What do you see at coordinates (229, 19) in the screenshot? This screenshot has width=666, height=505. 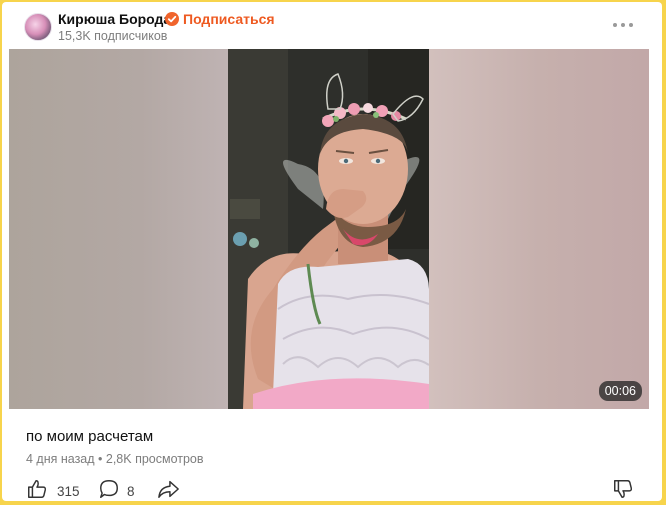 I see `subscribe-button: Подписаться` at bounding box center [229, 19].